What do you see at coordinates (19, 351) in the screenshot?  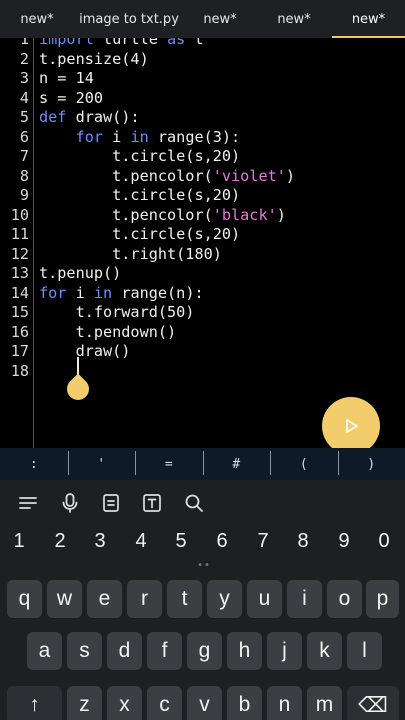 I see `line-number: 17` at bounding box center [19, 351].